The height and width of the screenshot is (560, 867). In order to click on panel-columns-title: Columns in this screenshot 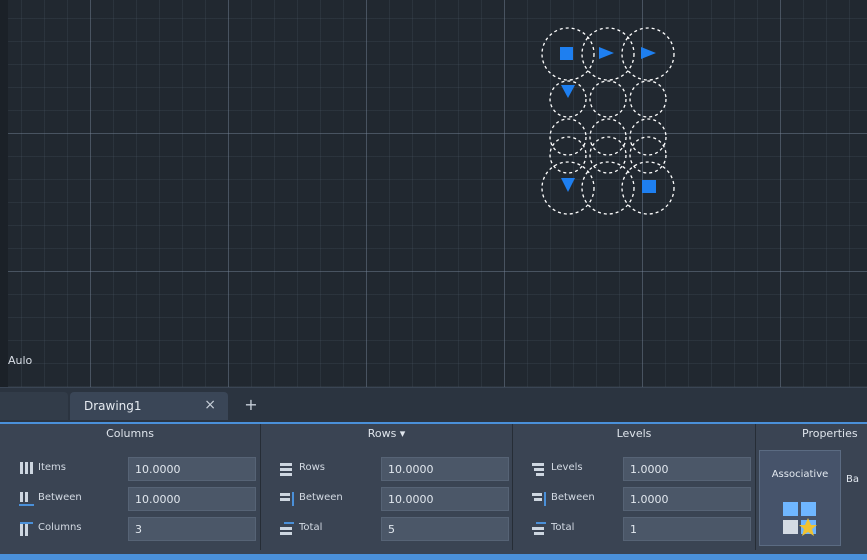, I will do `click(130, 433)`.